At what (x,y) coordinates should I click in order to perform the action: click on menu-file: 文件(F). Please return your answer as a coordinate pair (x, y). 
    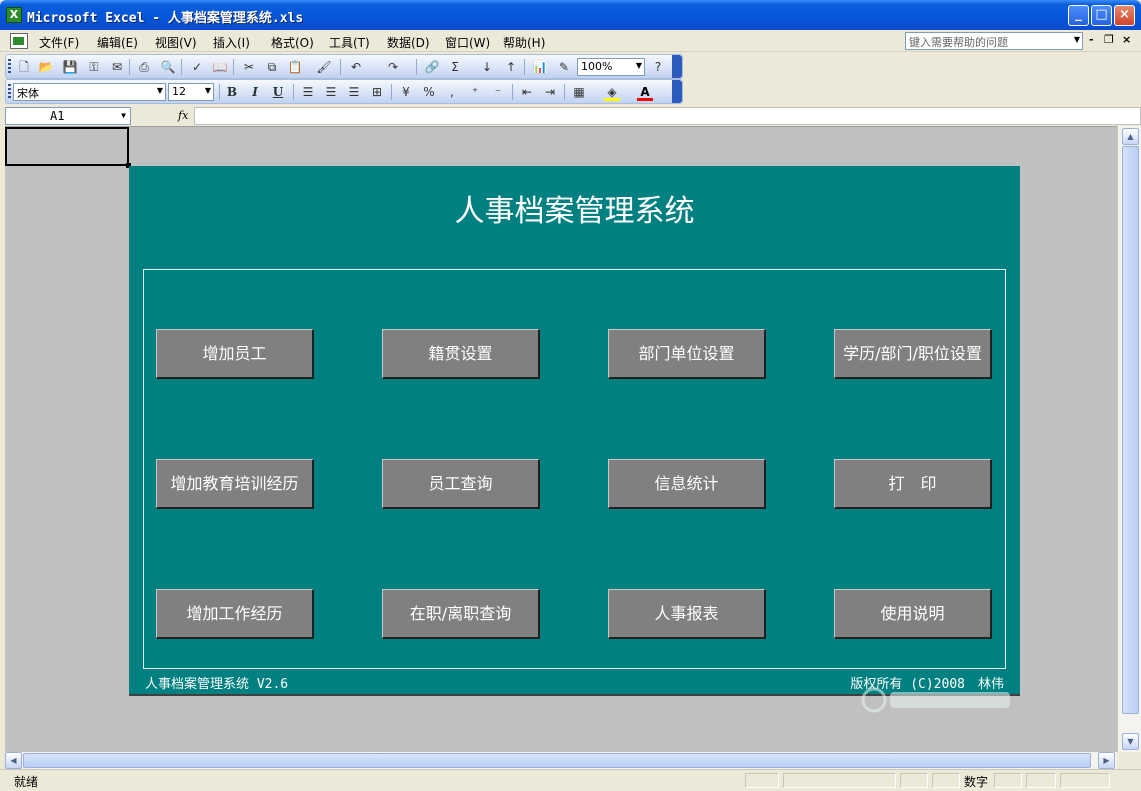
    Looking at the image, I should click on (59, 42).